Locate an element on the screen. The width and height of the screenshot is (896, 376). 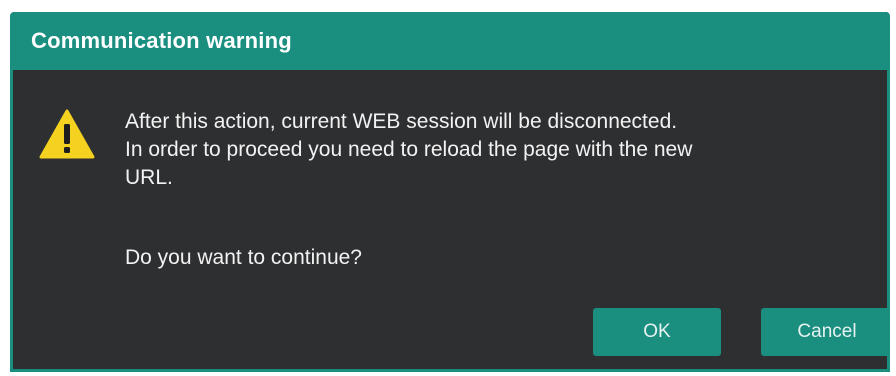
dialog-title: Communication warning is located at coordinates (161, 40).